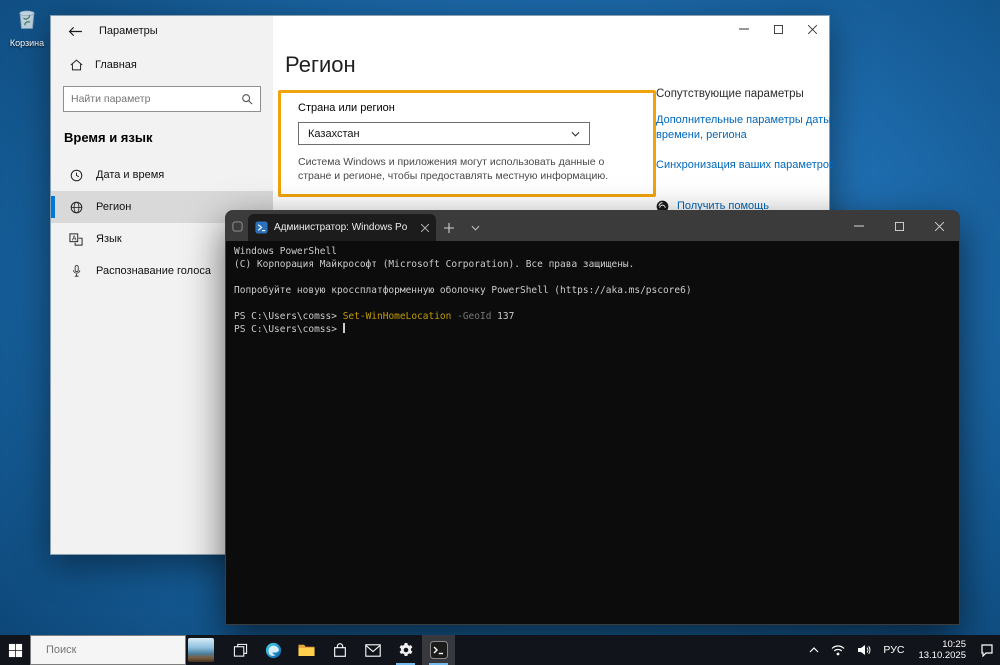  What do you see at coordinates (343, 328) in the screenshot?
I see `terminal-cursor` at bounding box center [343, 328].